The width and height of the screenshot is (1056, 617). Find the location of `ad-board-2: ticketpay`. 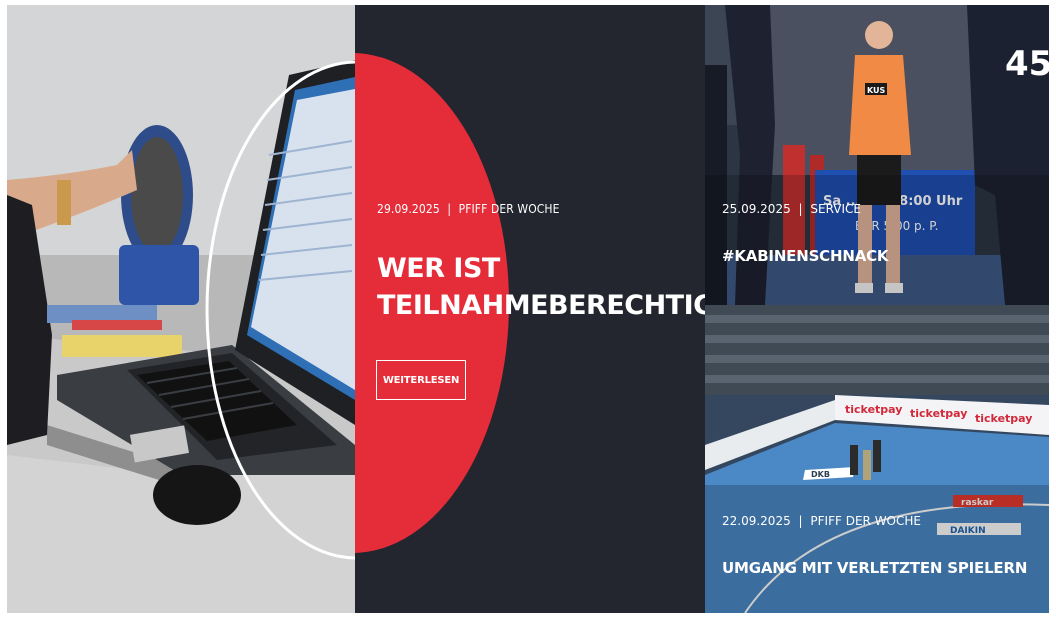

ad-board-2: ticketpay is located at coordinates (938, 413).